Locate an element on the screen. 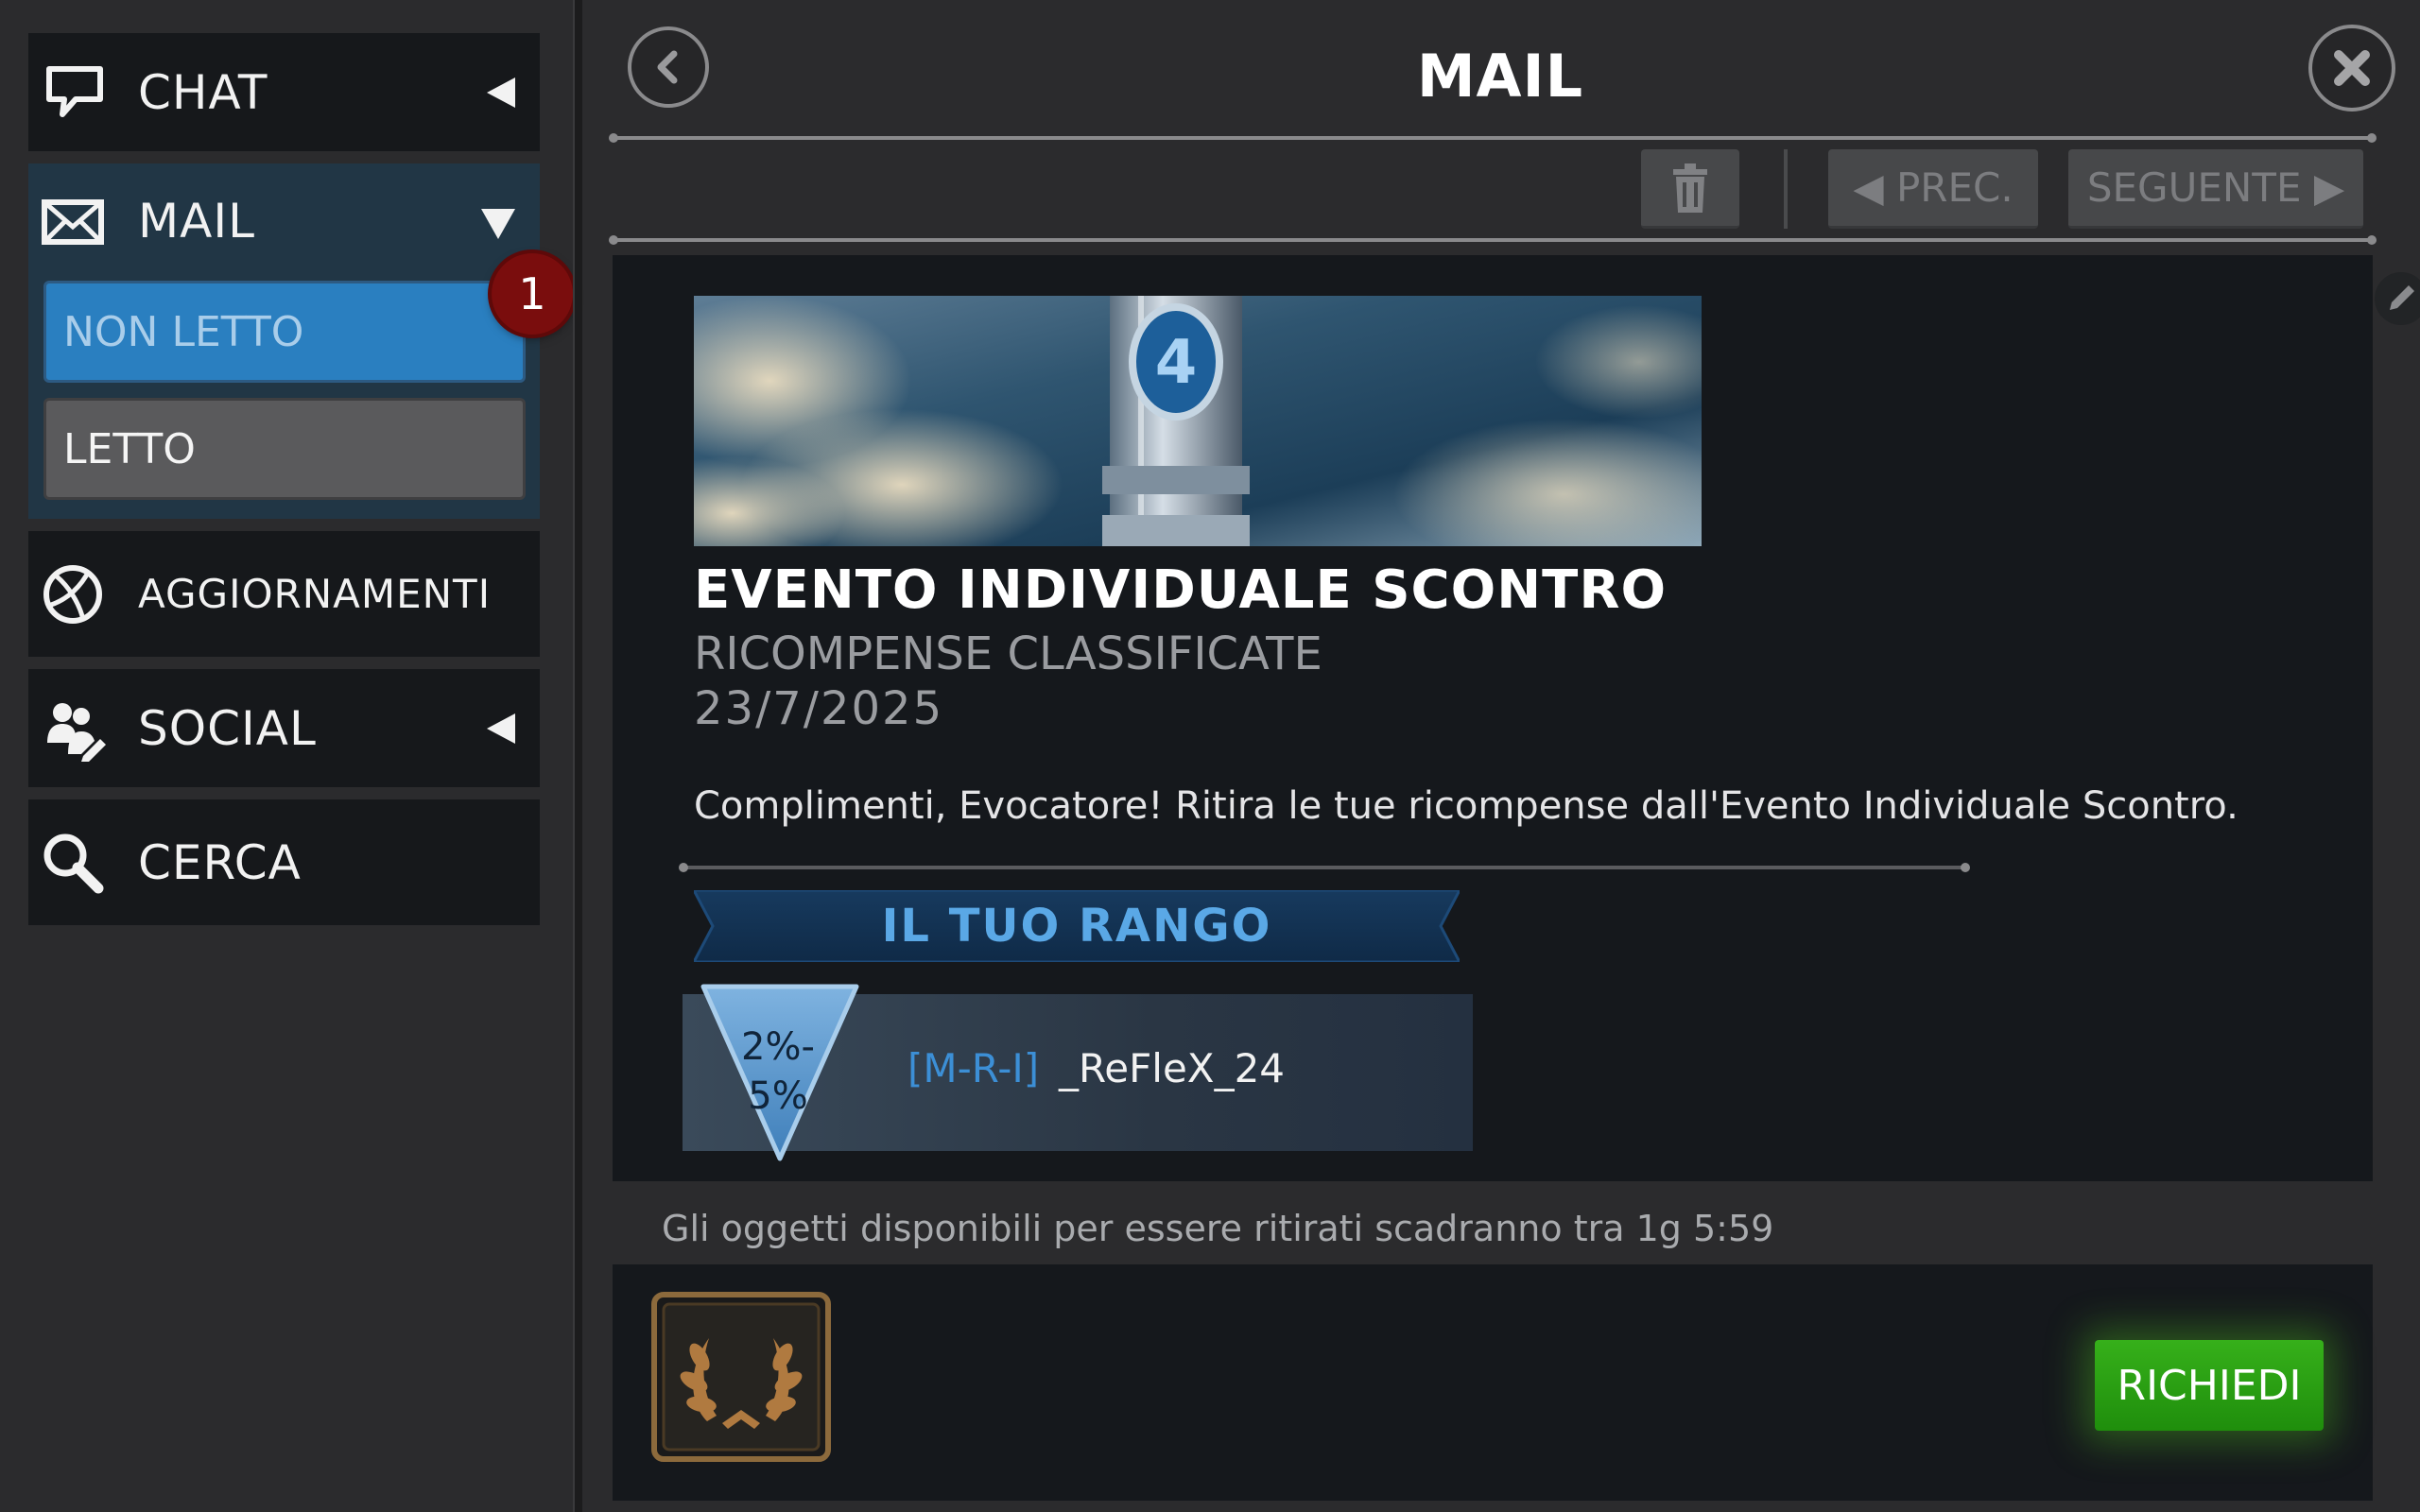 This screenshot has width=2420, height=1512. rank-row: 2%- 5% [M-R-I] _ReFleX_24 is located at coordinates (1078, 1072).